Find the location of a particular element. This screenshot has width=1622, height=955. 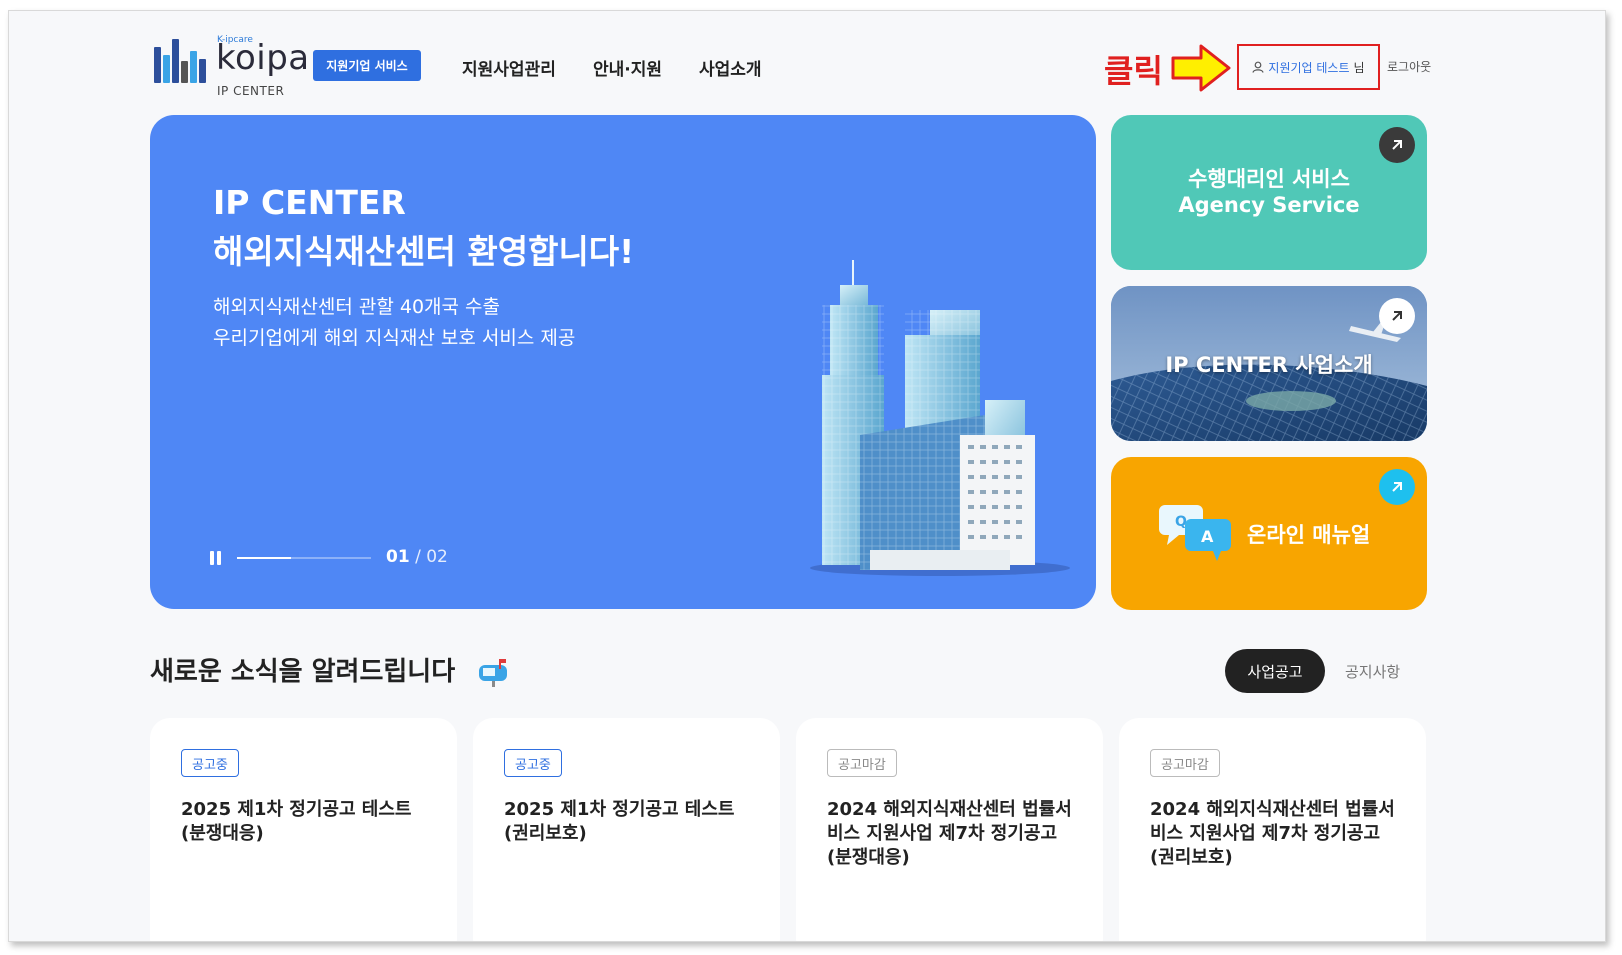

pause-icon is located at coordinates (216, 558).